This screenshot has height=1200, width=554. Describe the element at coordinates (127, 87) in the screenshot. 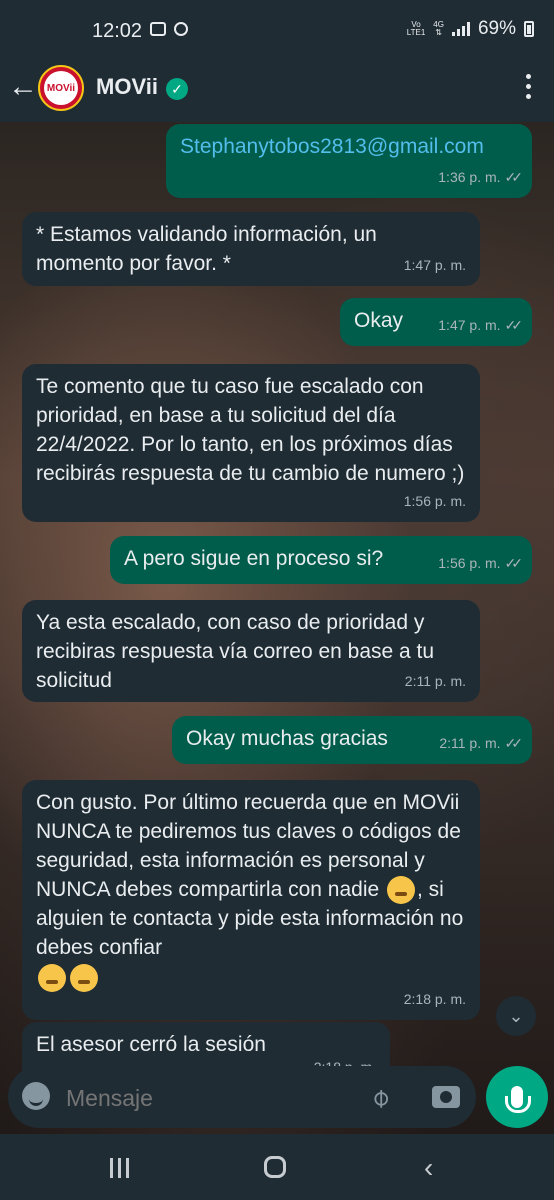

I see `contact-name: MOVii` at that location.